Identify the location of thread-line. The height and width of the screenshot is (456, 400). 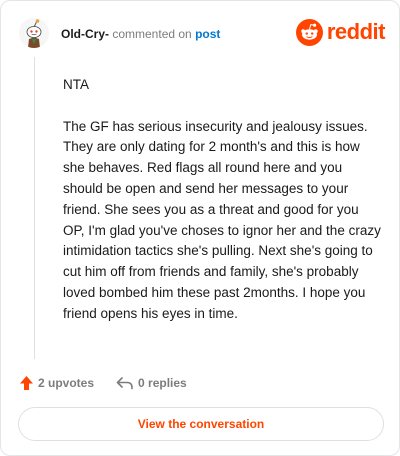
(34, 208).